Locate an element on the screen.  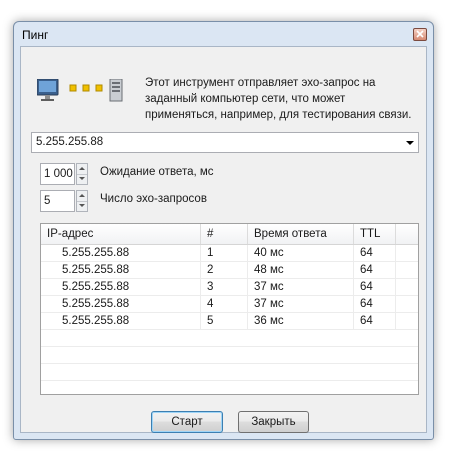
timeout-input: 1 000 is located at coordinates (57, 174).